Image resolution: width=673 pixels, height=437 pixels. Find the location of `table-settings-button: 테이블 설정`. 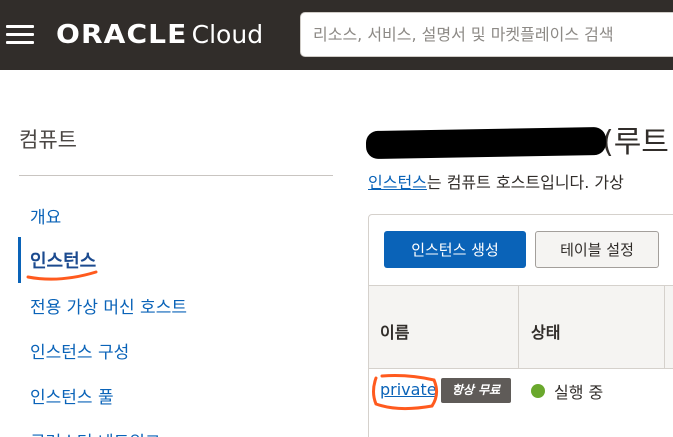

table-settings-button: 테이블 설정 is located at coordinates (597, 249).